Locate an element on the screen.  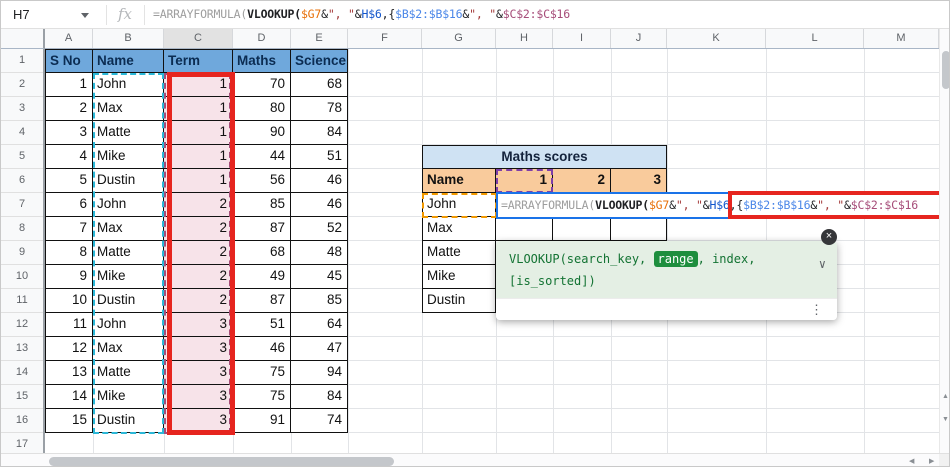
col-header-F: F is located at coordinates (385, 38).